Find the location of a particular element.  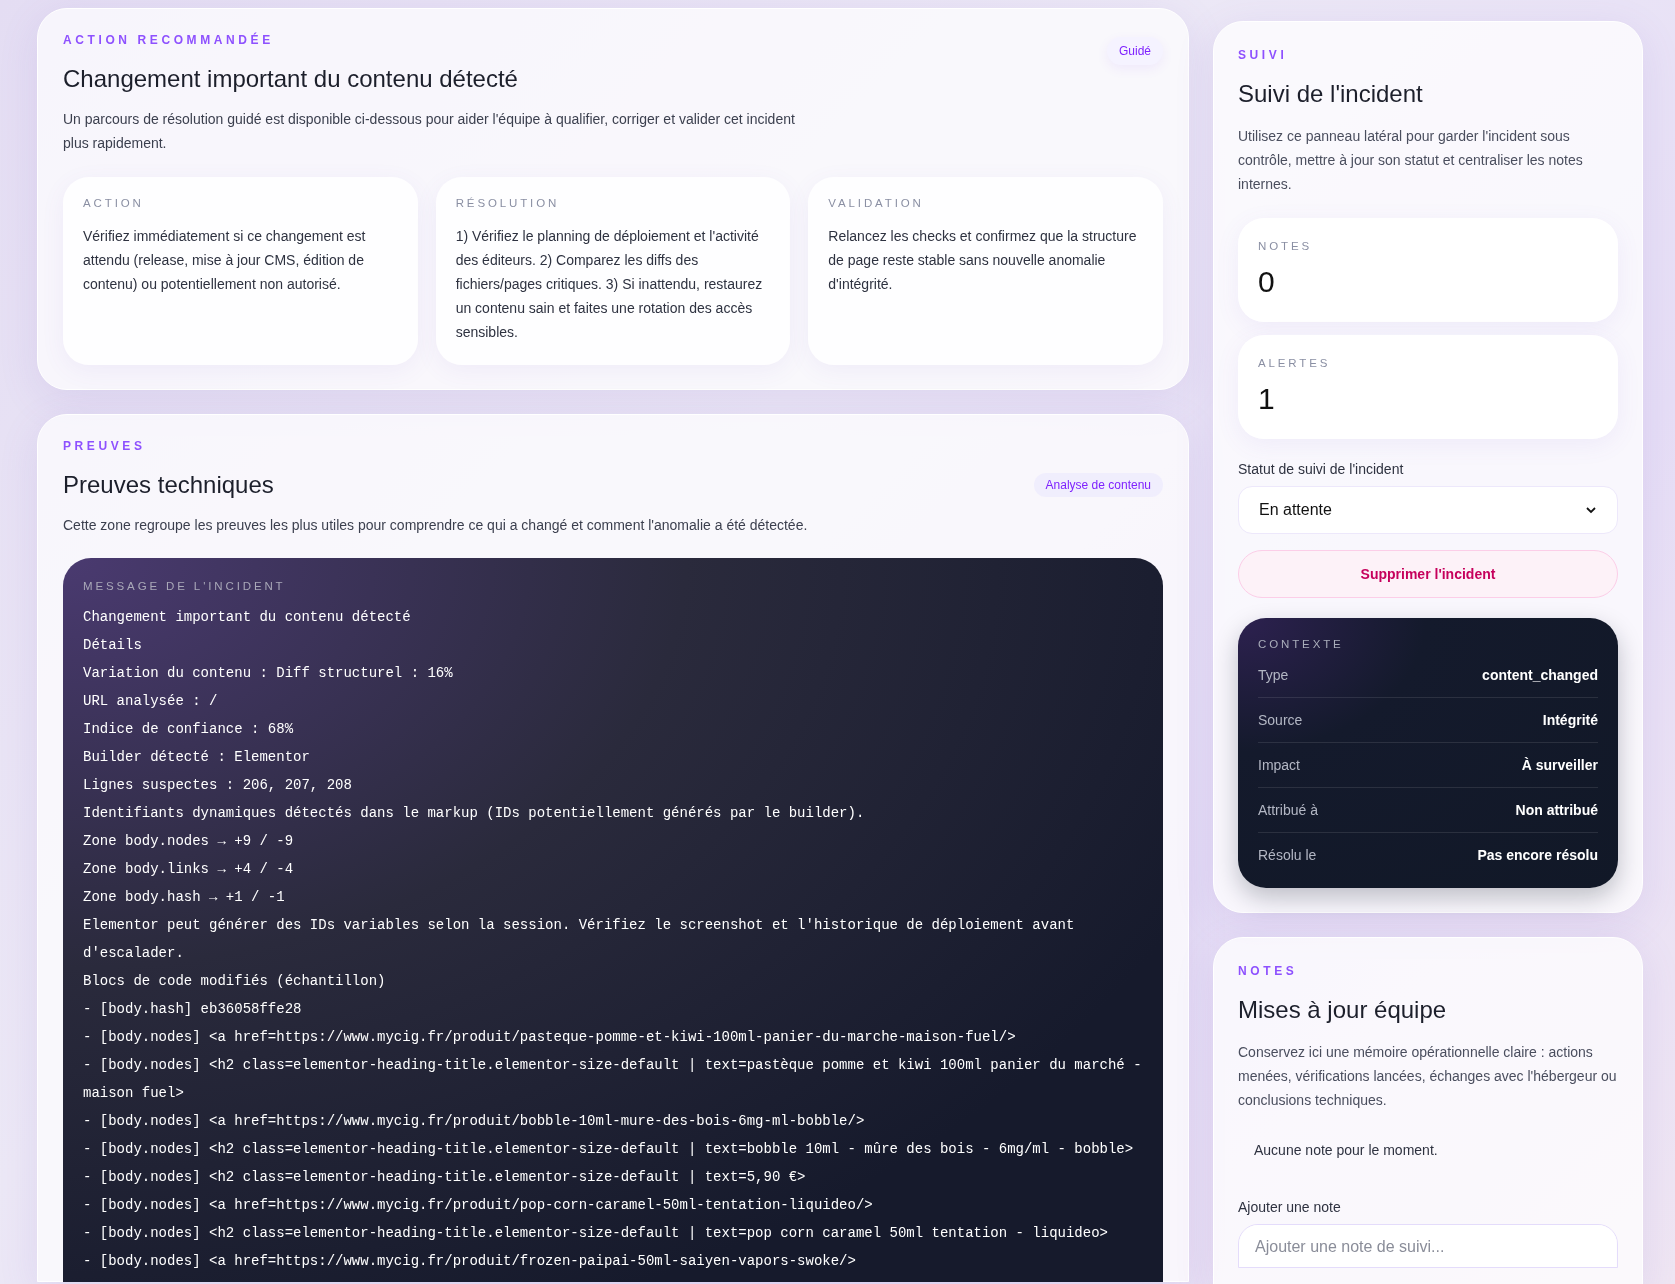

category-badge: Analyse de contenu is located at coordinates (1098, 485).